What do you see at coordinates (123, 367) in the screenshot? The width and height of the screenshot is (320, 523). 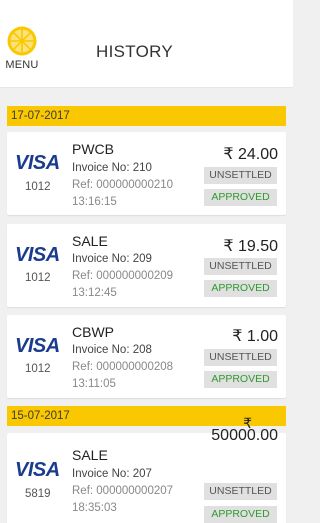 I see `reference-number: Ref: 000000000208` at bounding box center [123, 367].